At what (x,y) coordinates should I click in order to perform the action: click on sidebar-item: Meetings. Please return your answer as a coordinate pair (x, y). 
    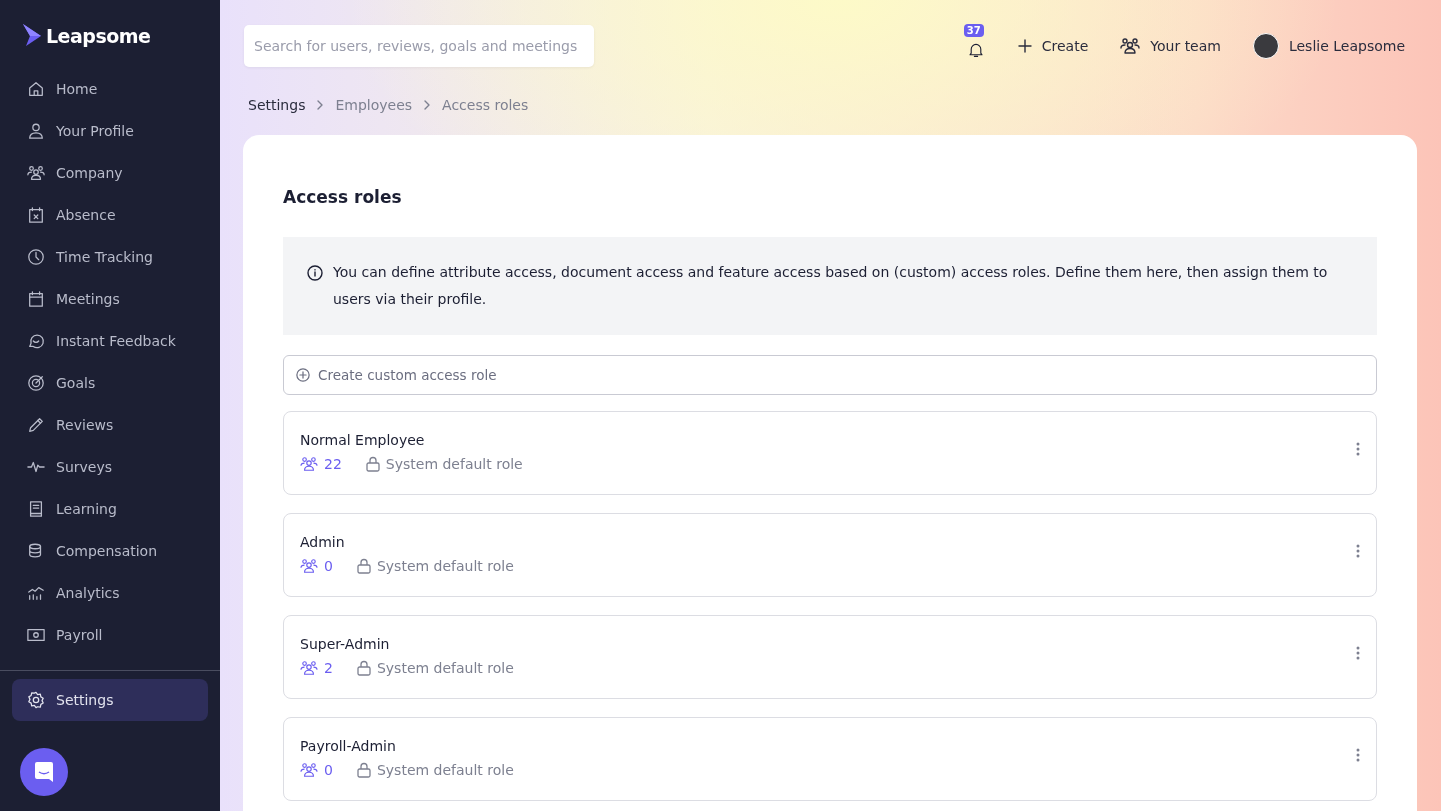
    Looking at the image, I should click on (110, 299).